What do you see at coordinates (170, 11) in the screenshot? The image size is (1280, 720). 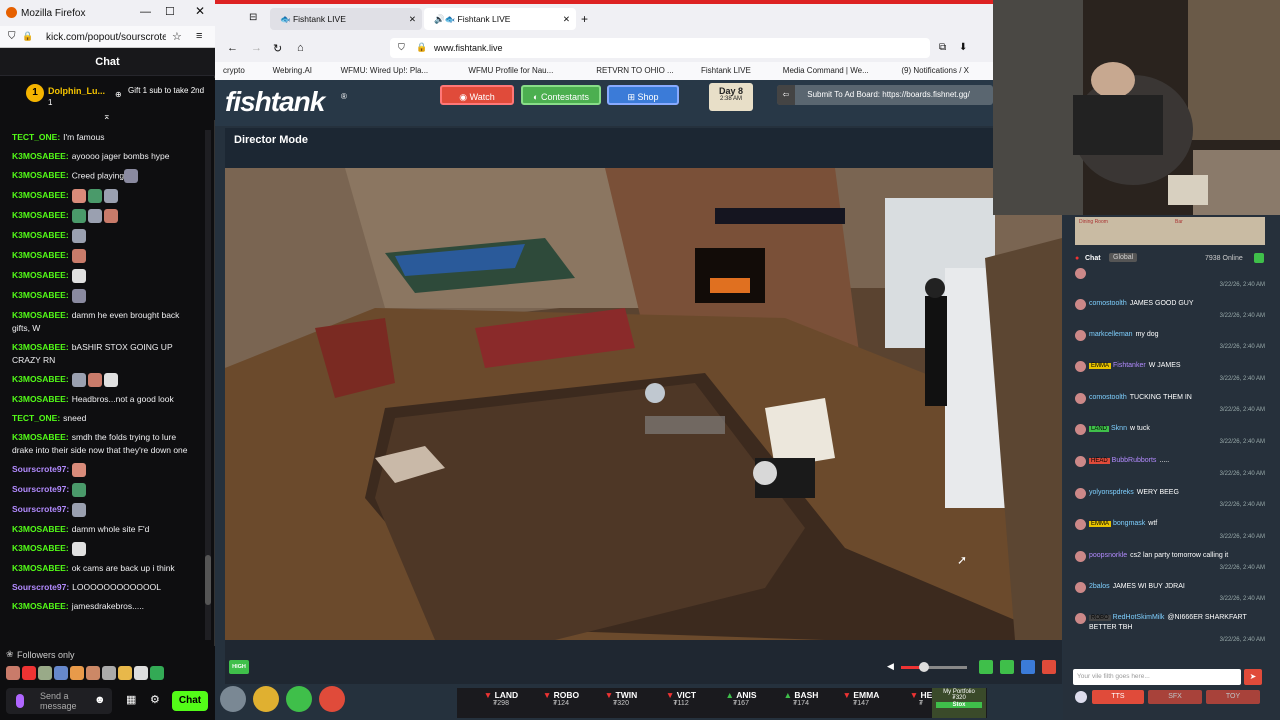 I see `maximize-icon: ☐` at bounding box center [170, 11].